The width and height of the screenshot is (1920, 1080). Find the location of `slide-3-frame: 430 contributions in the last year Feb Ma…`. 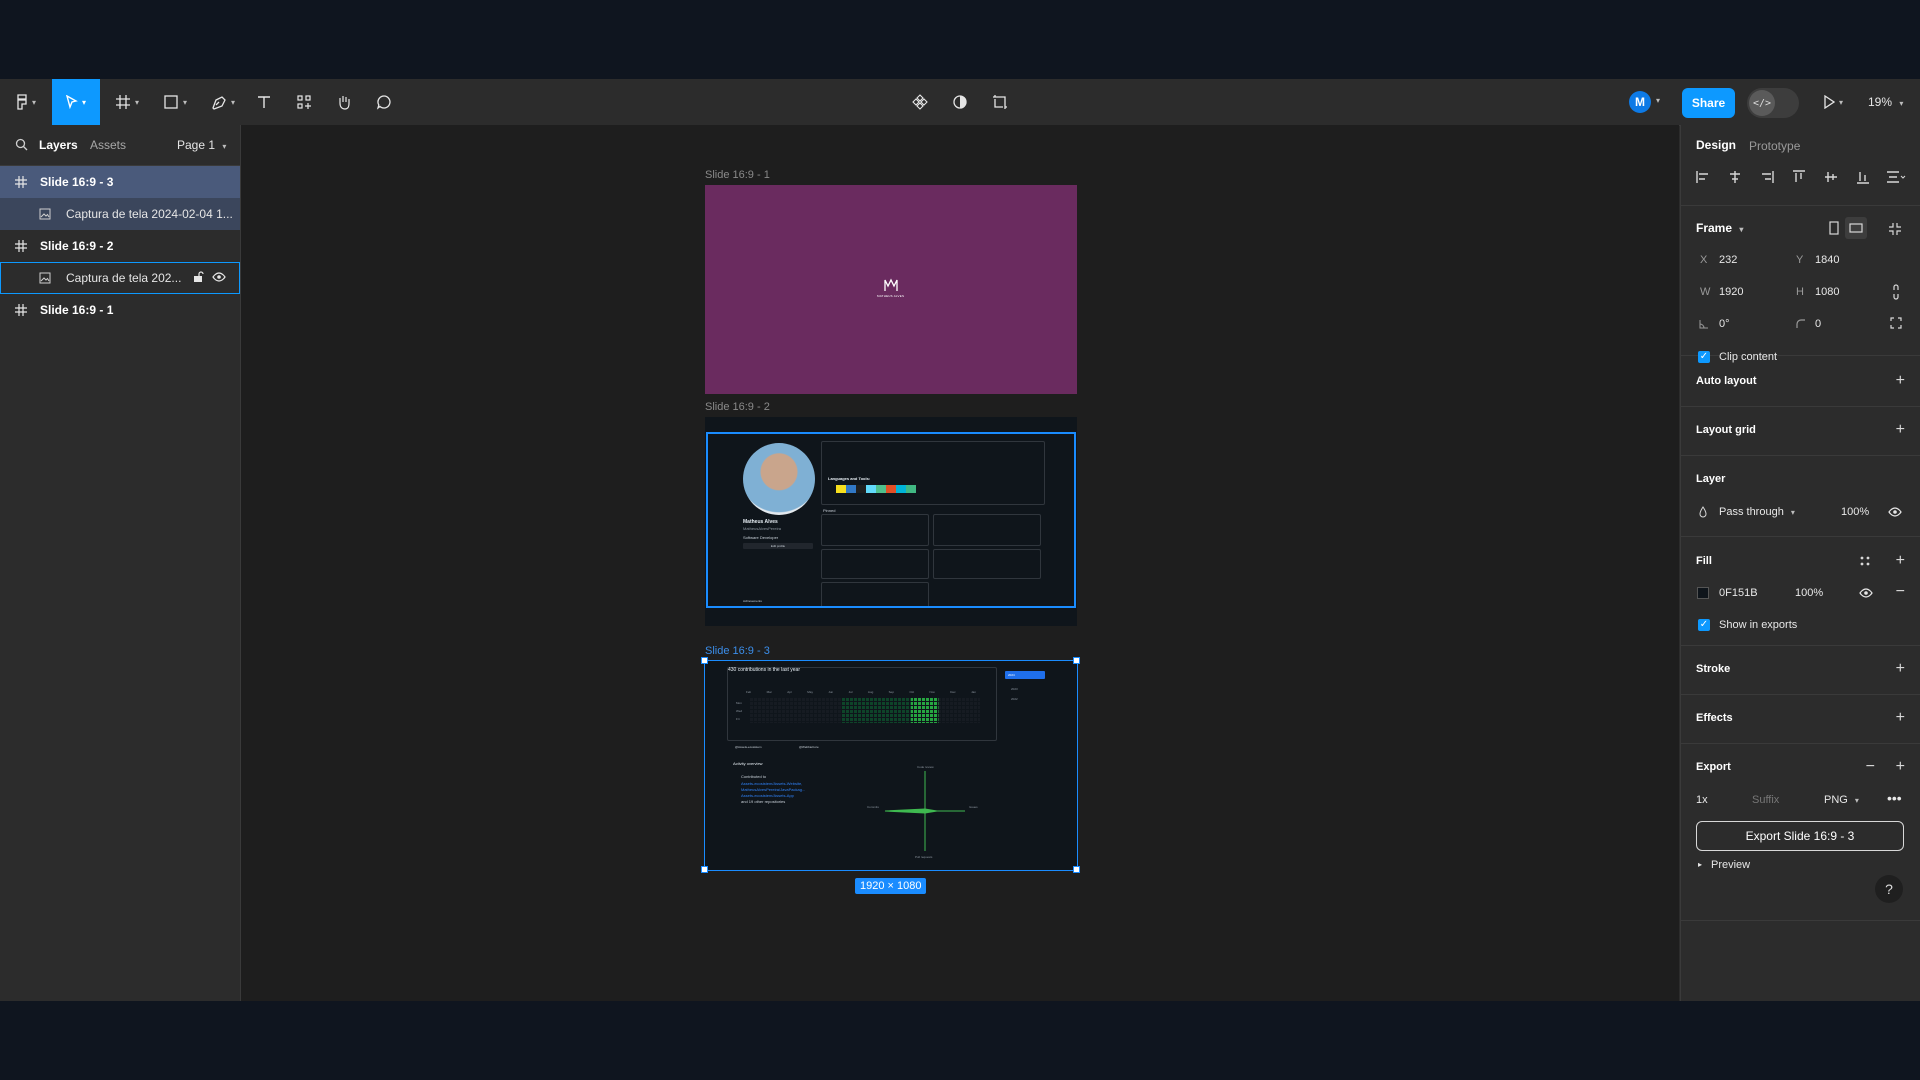

slide-3-frame: 430 contributions in the last year Feb Ma… is located at coordinates (890, 765).